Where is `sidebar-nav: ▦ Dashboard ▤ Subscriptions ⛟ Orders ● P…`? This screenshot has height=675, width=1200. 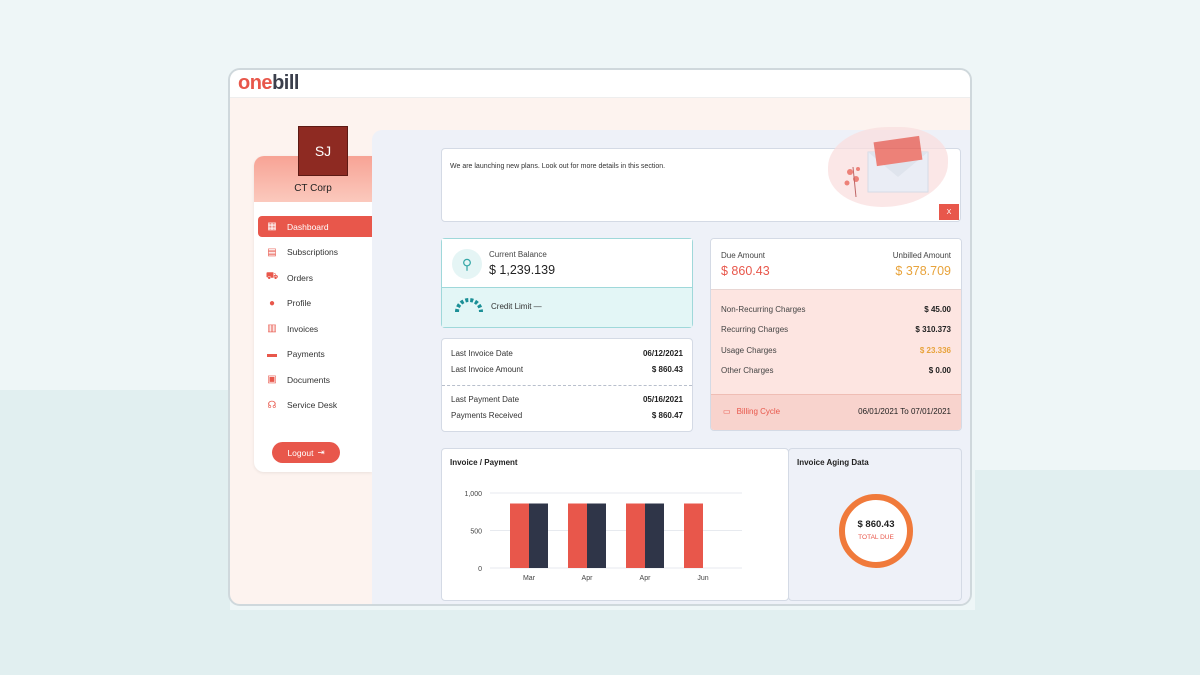 sidebar-nav: ▦ Dashboard ▤ Subscriptions ⛟ Orders ● P… is located at coordinates (313, 318).